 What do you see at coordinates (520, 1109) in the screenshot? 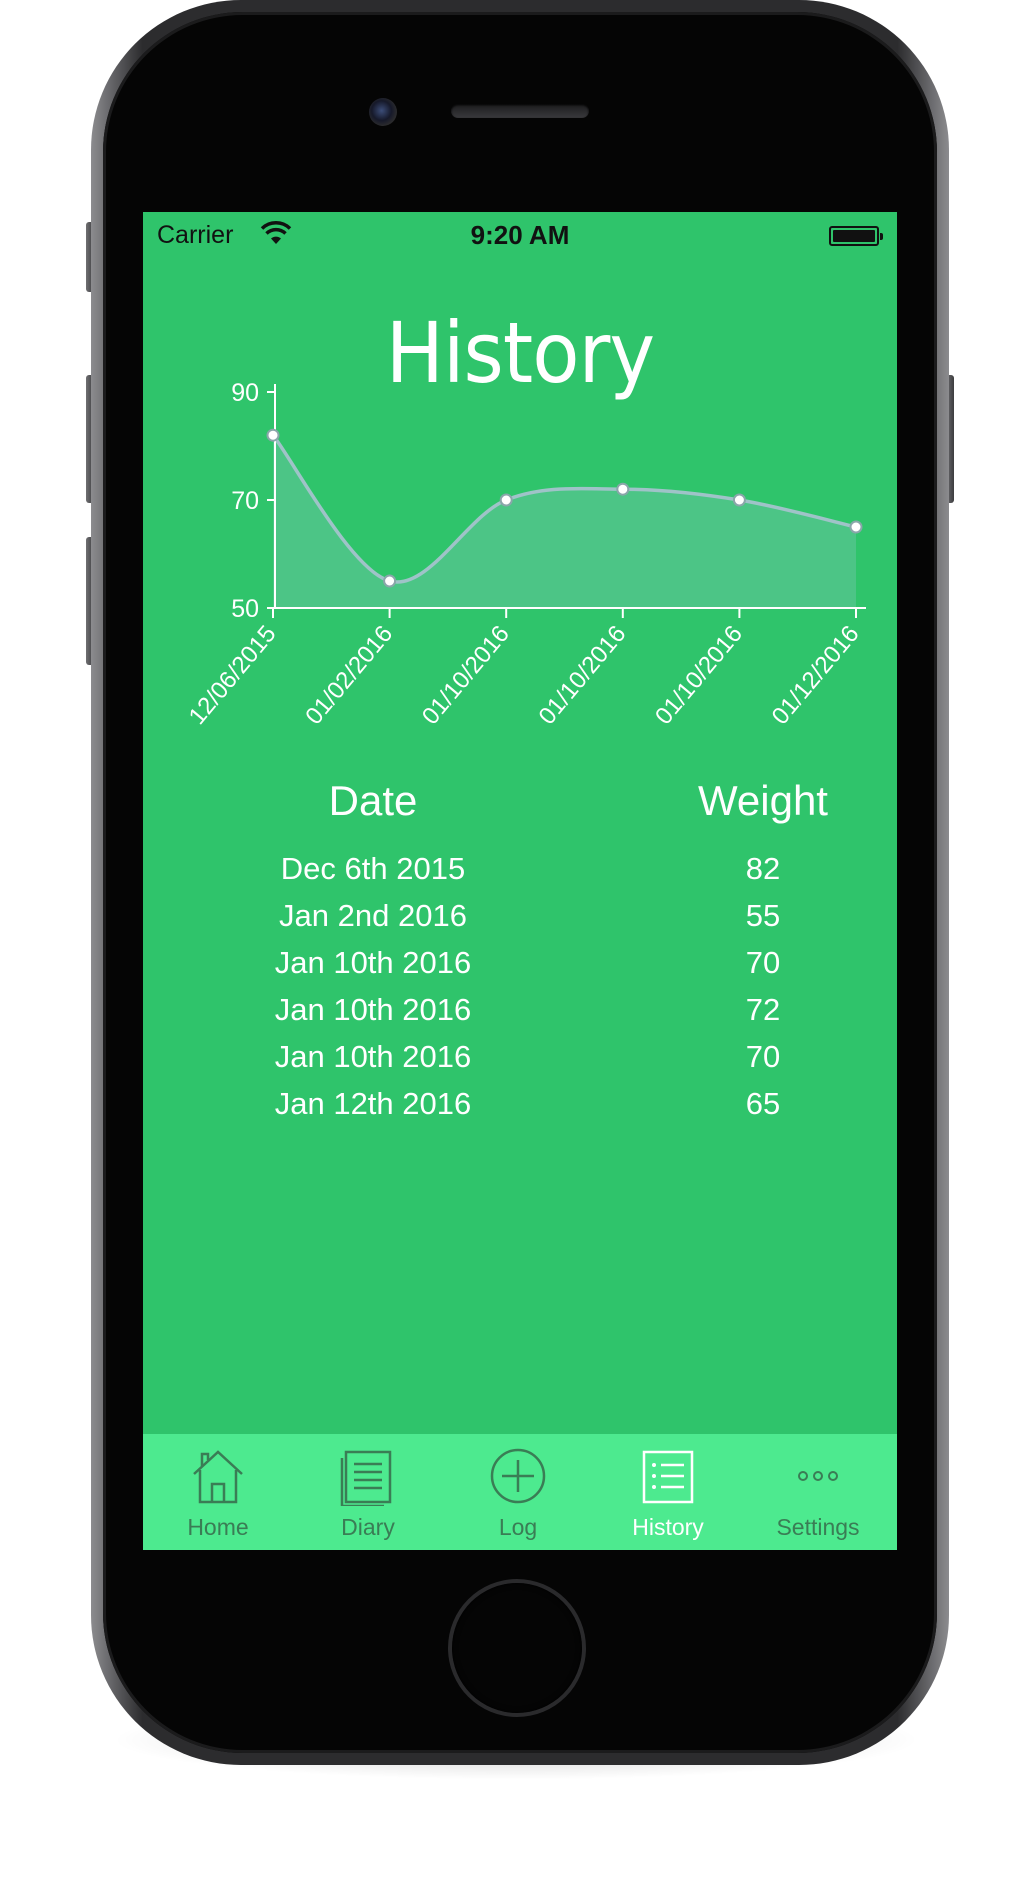
I see `table-row: Jan 12th 2016 65` at bounding box center [520, 1109].